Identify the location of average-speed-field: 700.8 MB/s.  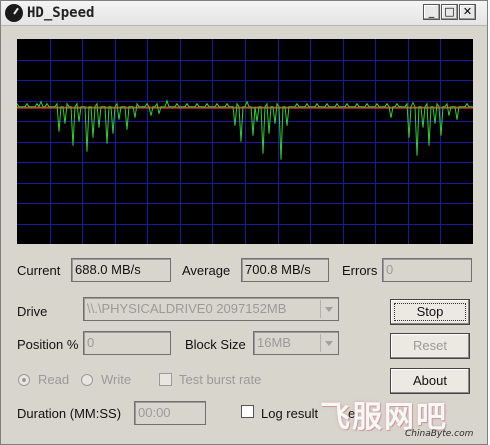
(285, 270).